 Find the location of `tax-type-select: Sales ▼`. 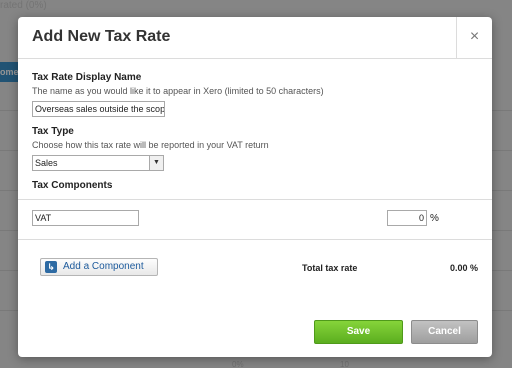

tax-type-select: Sales ▼ is located at coordinates (98, 163).